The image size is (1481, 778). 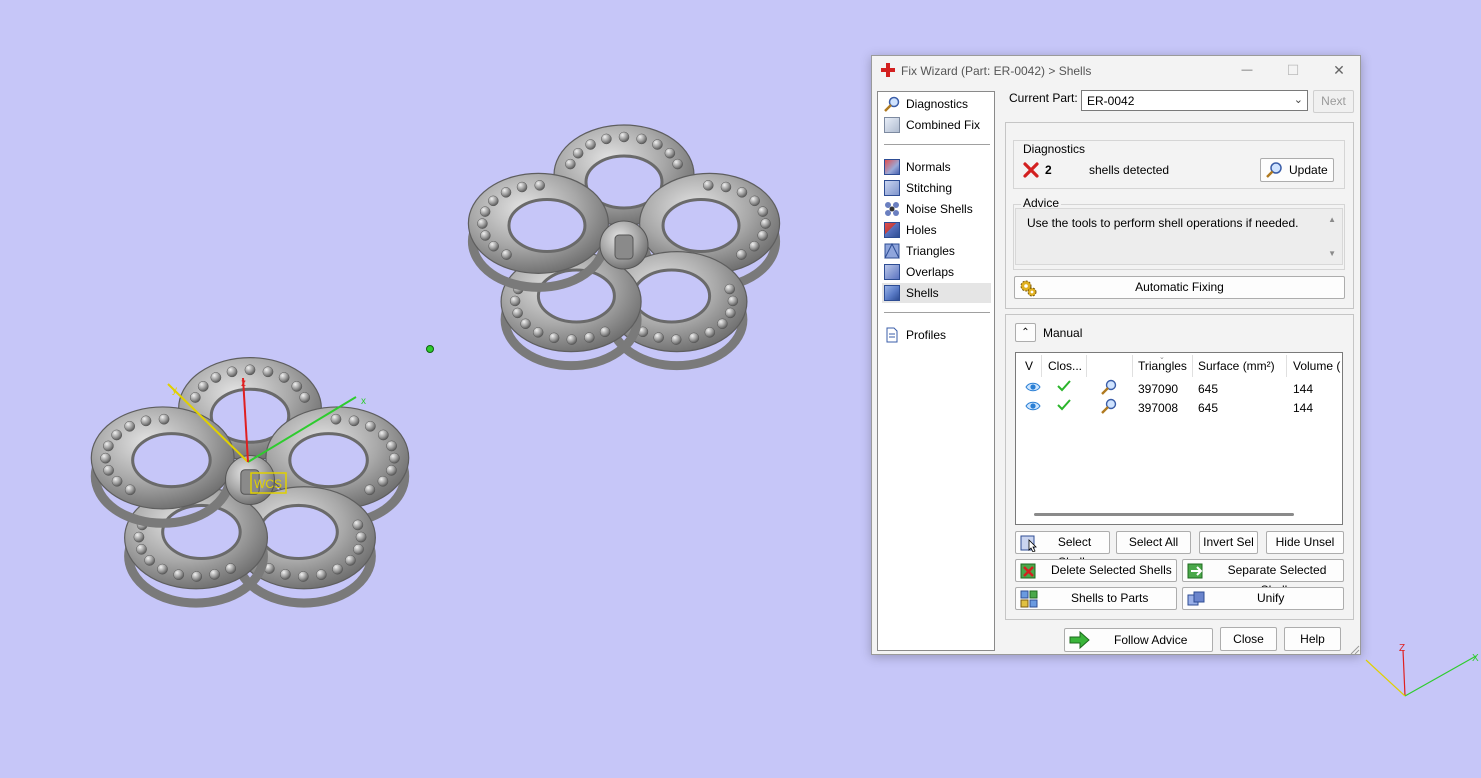 What do you see at coordinates (1475, 658) in the screenshot?
I see `corner-axis-x-label: X` at bounding box center [1475, 658].